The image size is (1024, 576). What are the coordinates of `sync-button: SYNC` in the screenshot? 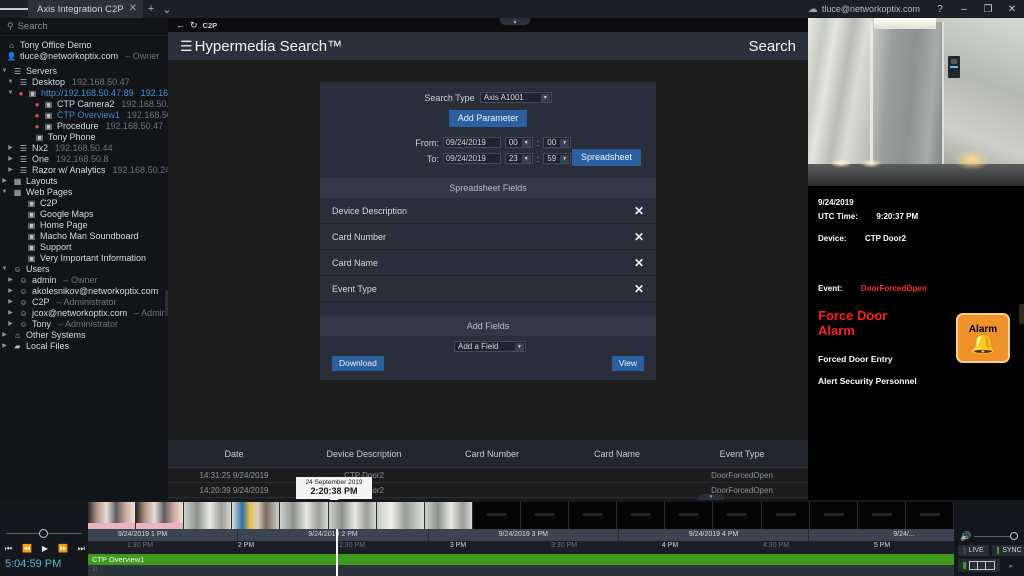 It's located at (1007, 550).